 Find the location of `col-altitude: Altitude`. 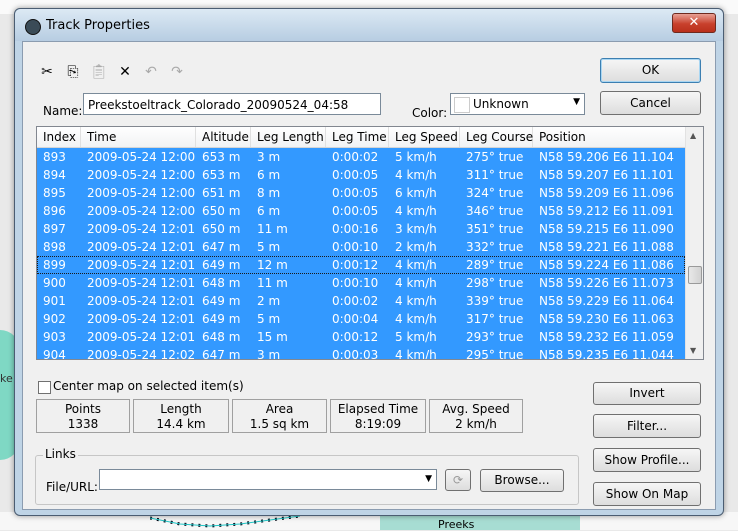

col-altitude: Altitude is located at coordinates (223, 137).